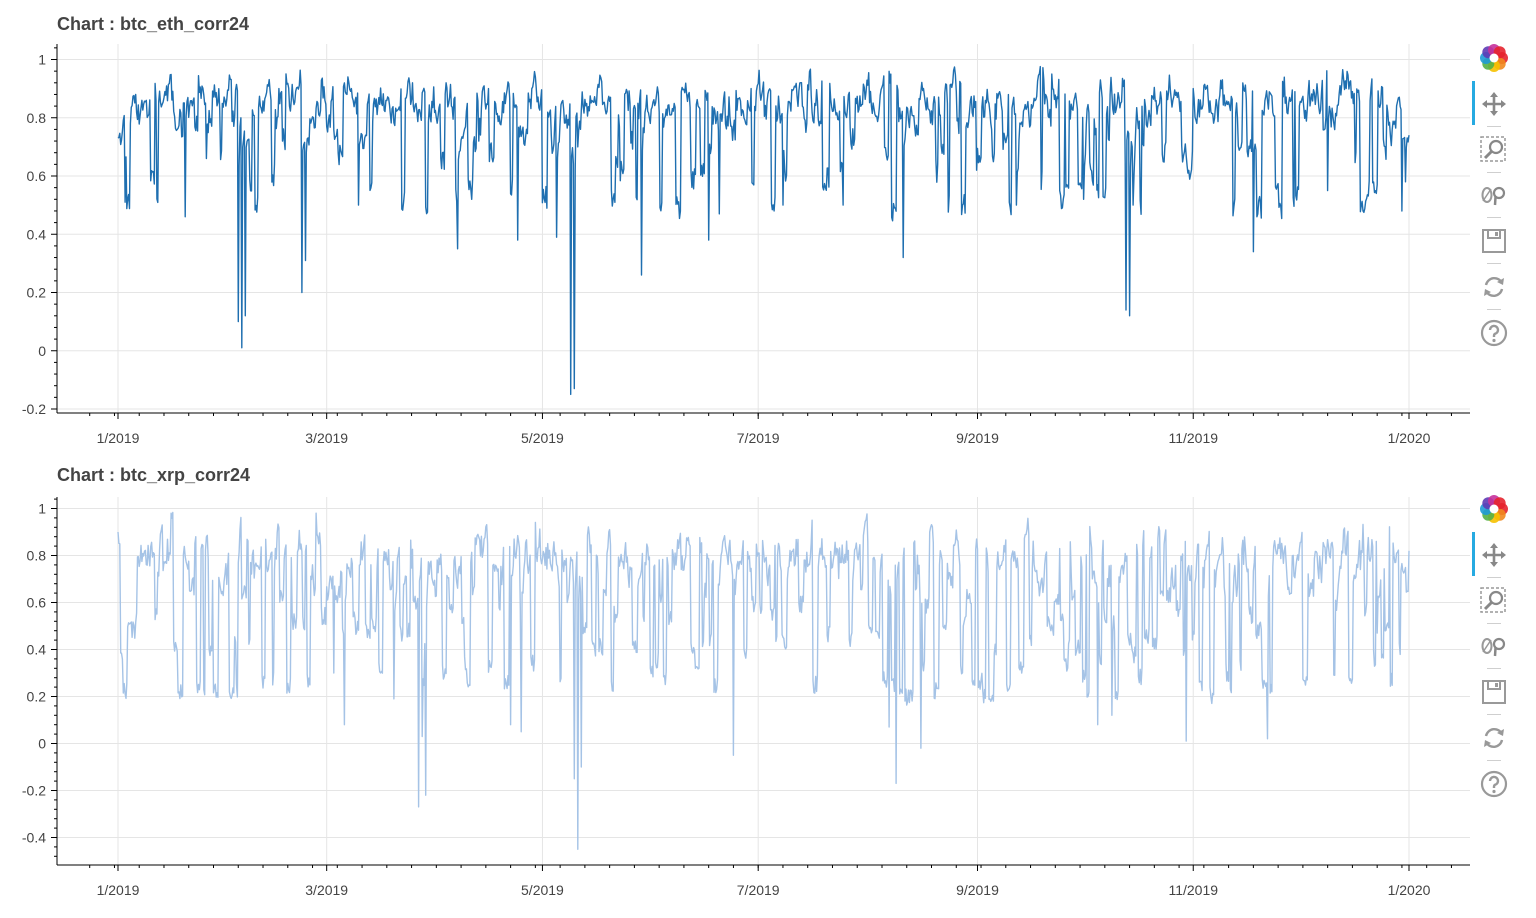  What do you see at coordinates (34, 838) in the screenshot?
I see `y-tick-label: -0.4` at bounding box center [34, 838].